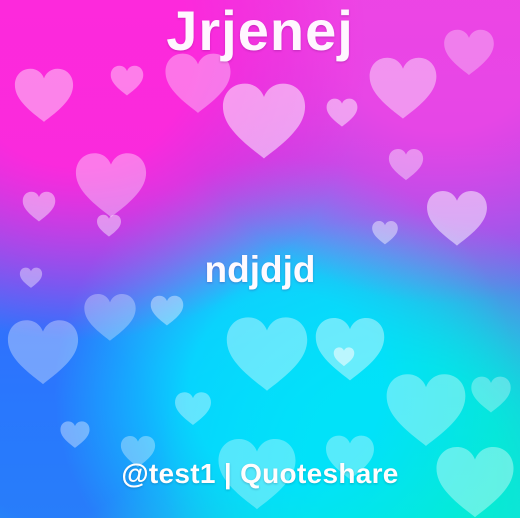 The height and width of the screenshot is (518, 520). What do you see at coordinates (260, 269) in the screenshot?
I see `quote-text: ndjdjd` at bounding box center [260, 269].